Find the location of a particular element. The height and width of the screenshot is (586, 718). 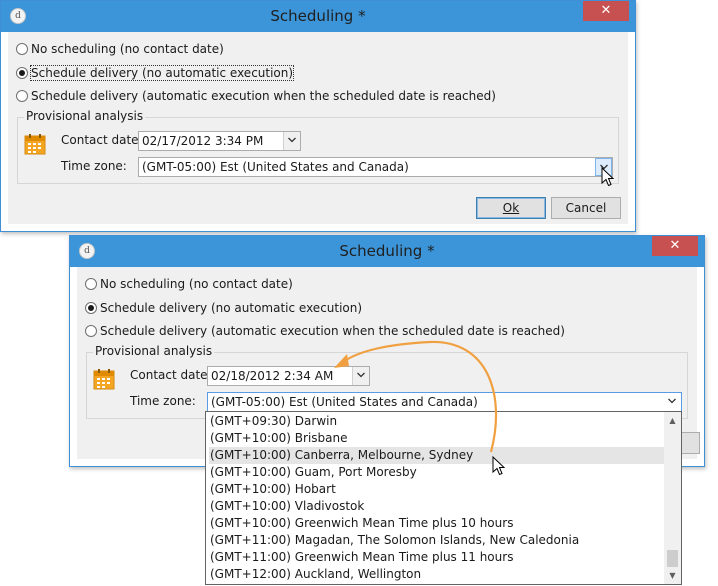

ok-button-label: Ok is located at coordinates (511, 208).